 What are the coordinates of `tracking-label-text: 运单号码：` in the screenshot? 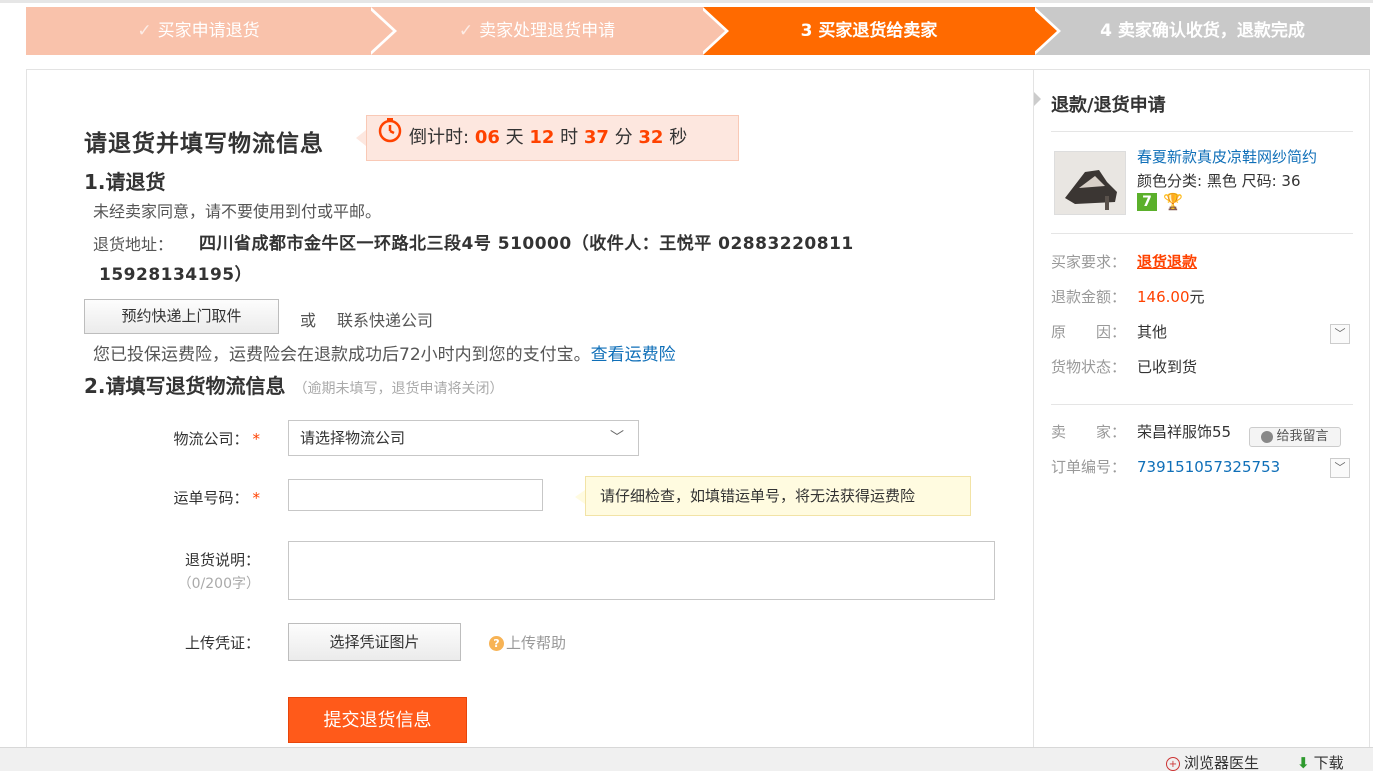 It's located at (211, 498).